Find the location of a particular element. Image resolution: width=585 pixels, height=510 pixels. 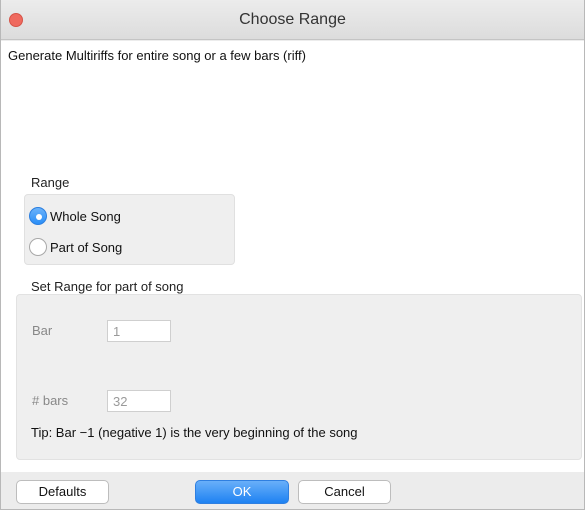

cancel-button: Cancel is located at coordinates (344, 492).